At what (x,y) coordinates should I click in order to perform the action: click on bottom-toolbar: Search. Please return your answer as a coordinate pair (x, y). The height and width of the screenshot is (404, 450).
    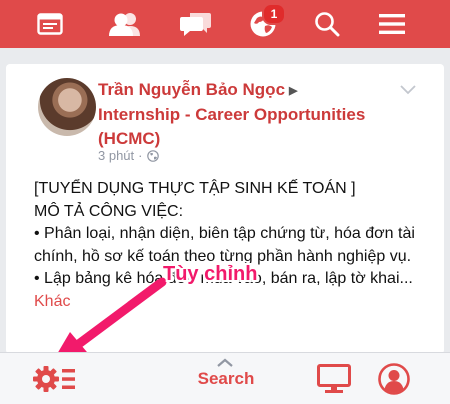
    Looking at the image, I should click on (225, 378).